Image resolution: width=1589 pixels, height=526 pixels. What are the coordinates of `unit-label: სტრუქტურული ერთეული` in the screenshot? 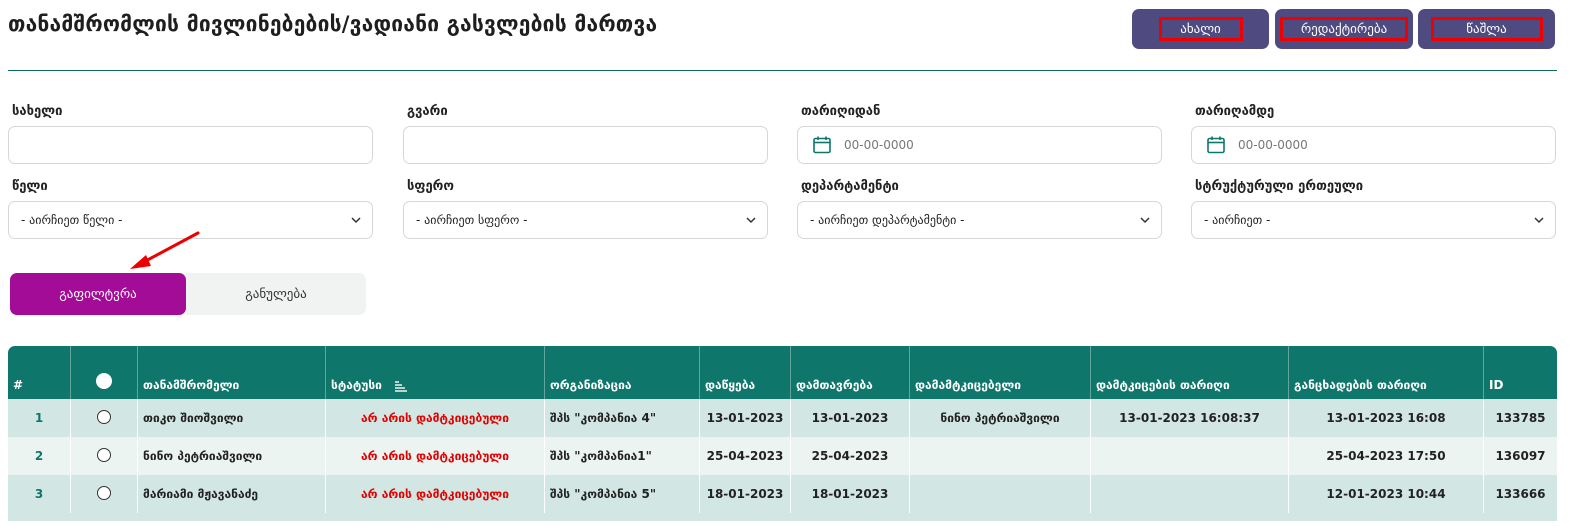 It's located at (1279, 186).